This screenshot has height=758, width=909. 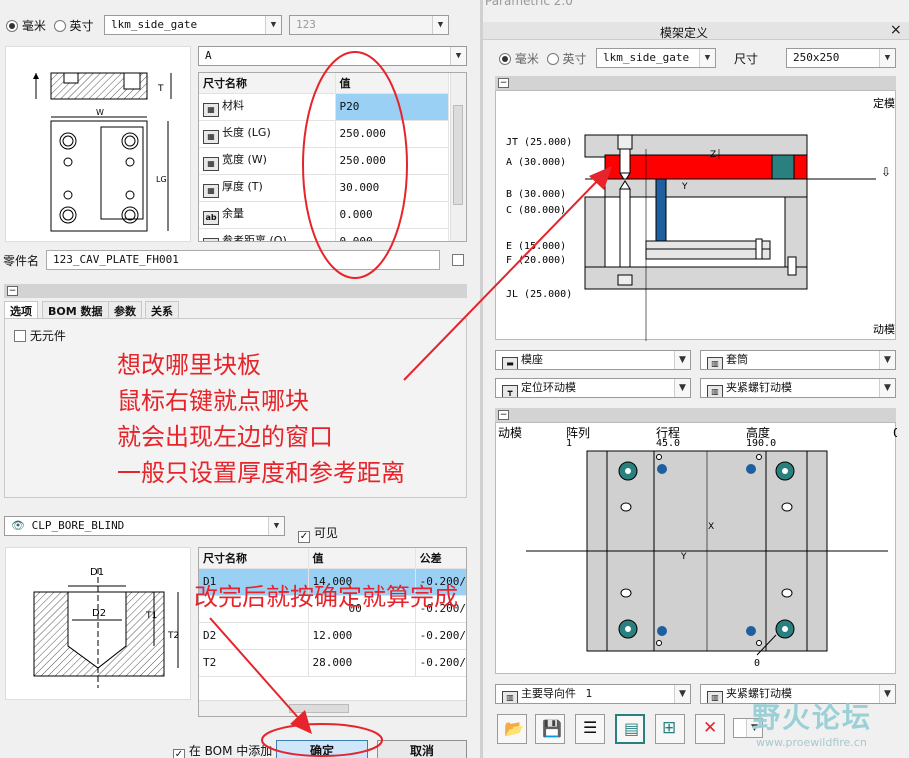 What do you see at coordinates (695, 83) in the screenshot?
I see `side-view-header: −` at bounding box center [695, 83].